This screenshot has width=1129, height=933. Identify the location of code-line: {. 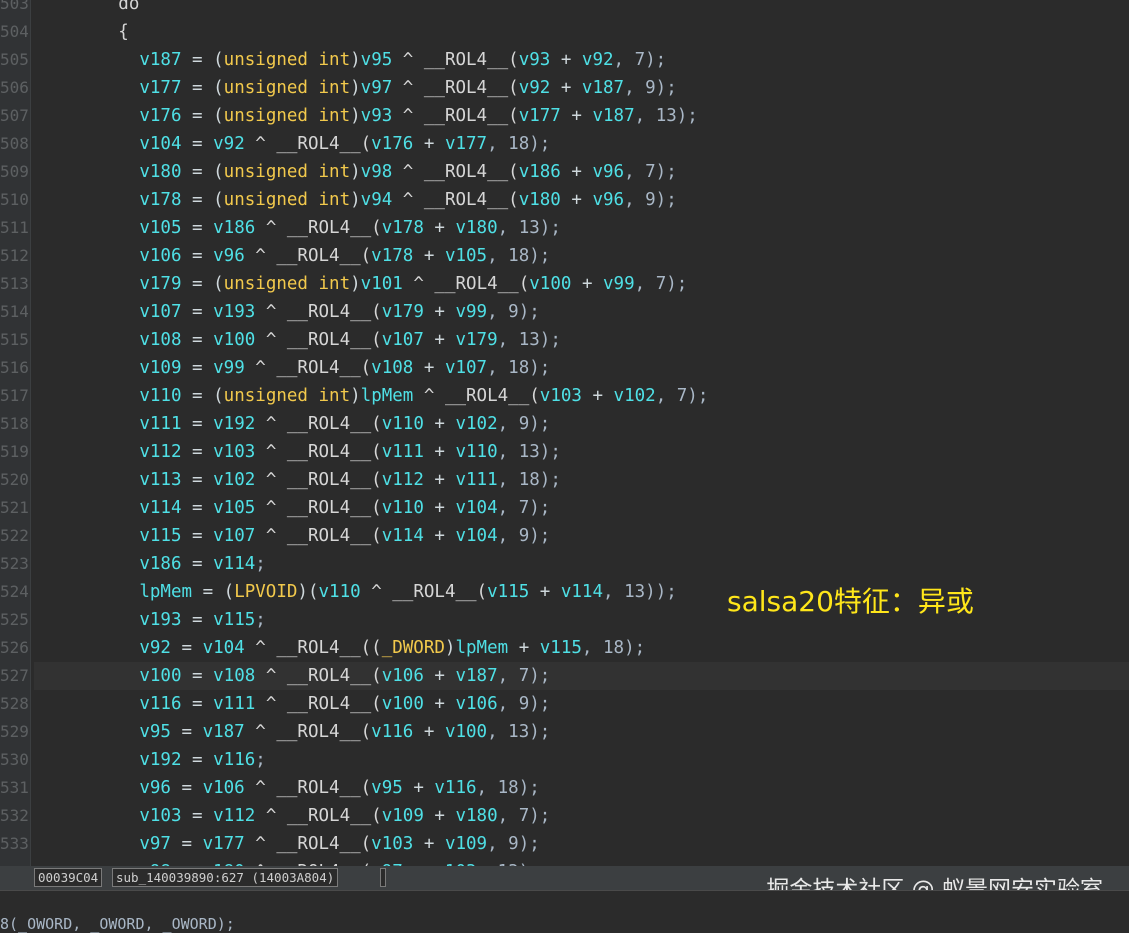
(581, 32).